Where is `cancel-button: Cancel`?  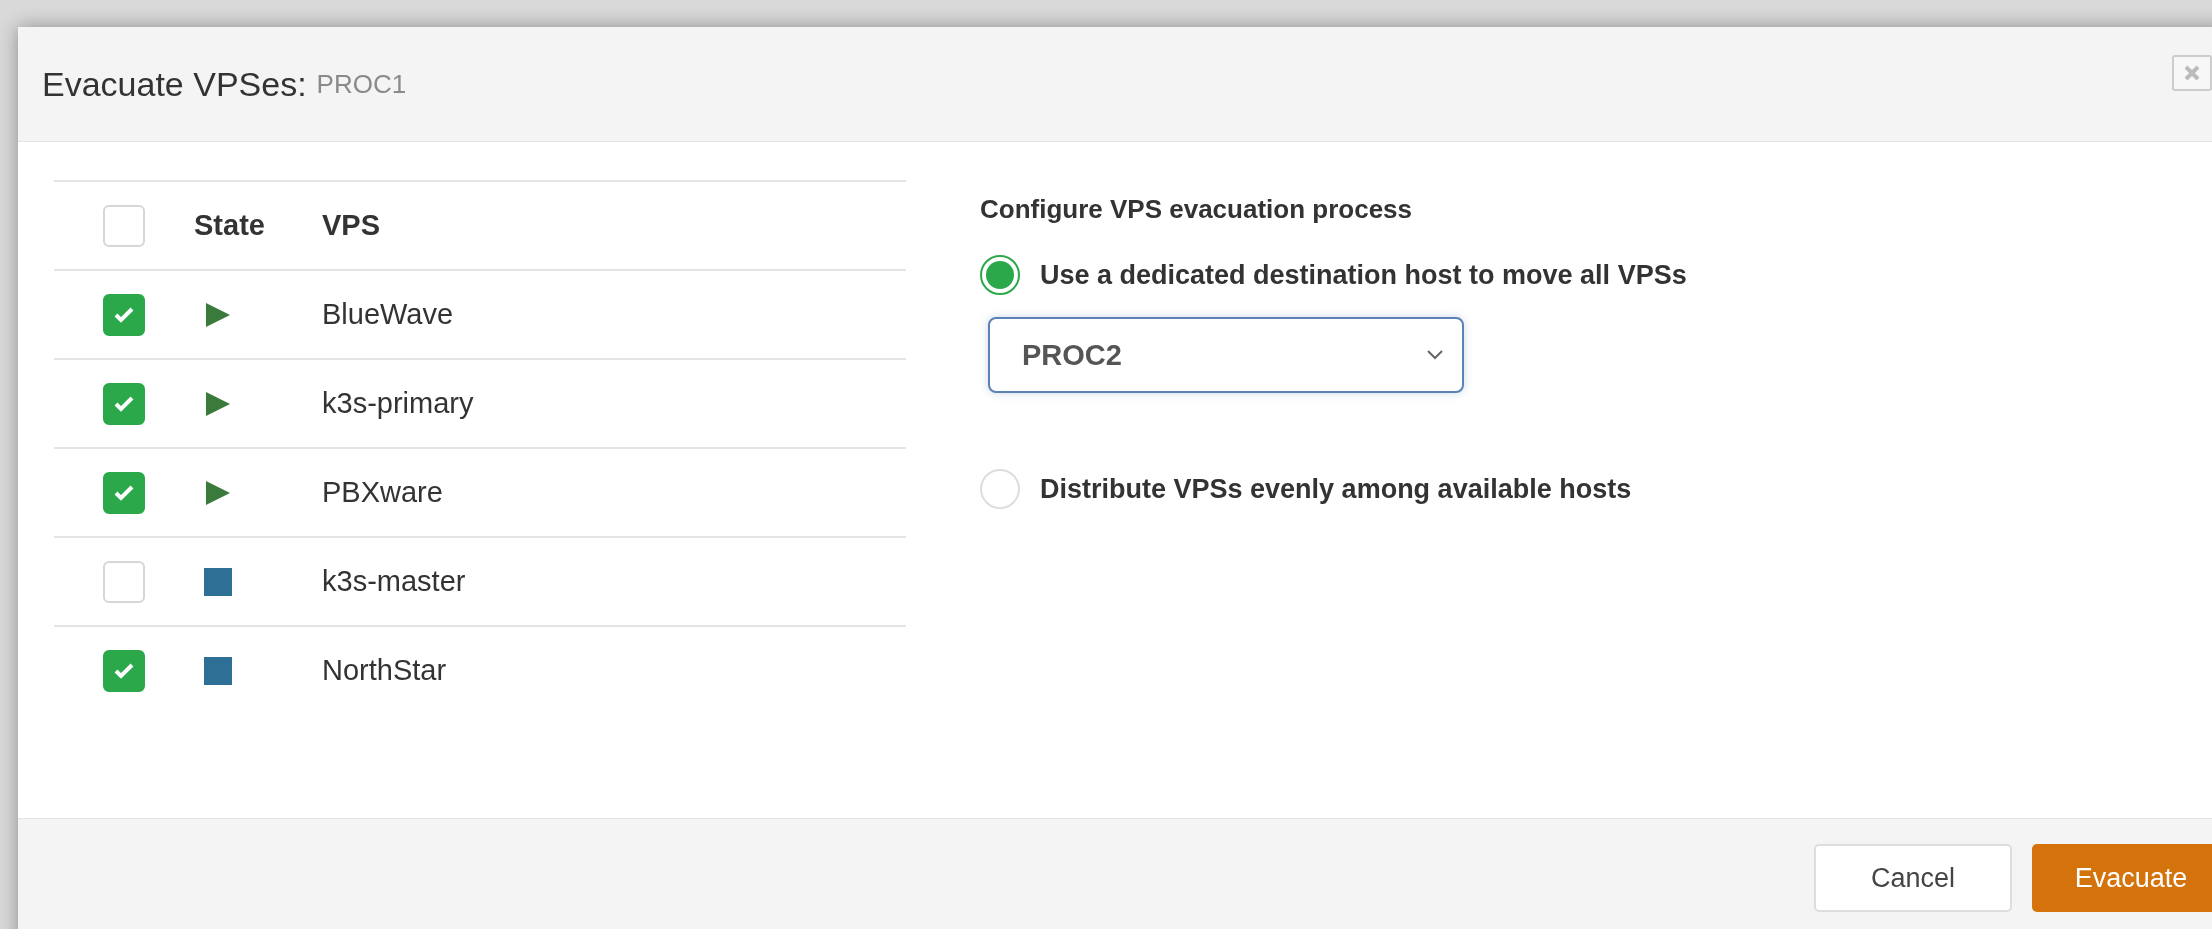
cancel-button: Cancel is located at coordinates (1913, 878).